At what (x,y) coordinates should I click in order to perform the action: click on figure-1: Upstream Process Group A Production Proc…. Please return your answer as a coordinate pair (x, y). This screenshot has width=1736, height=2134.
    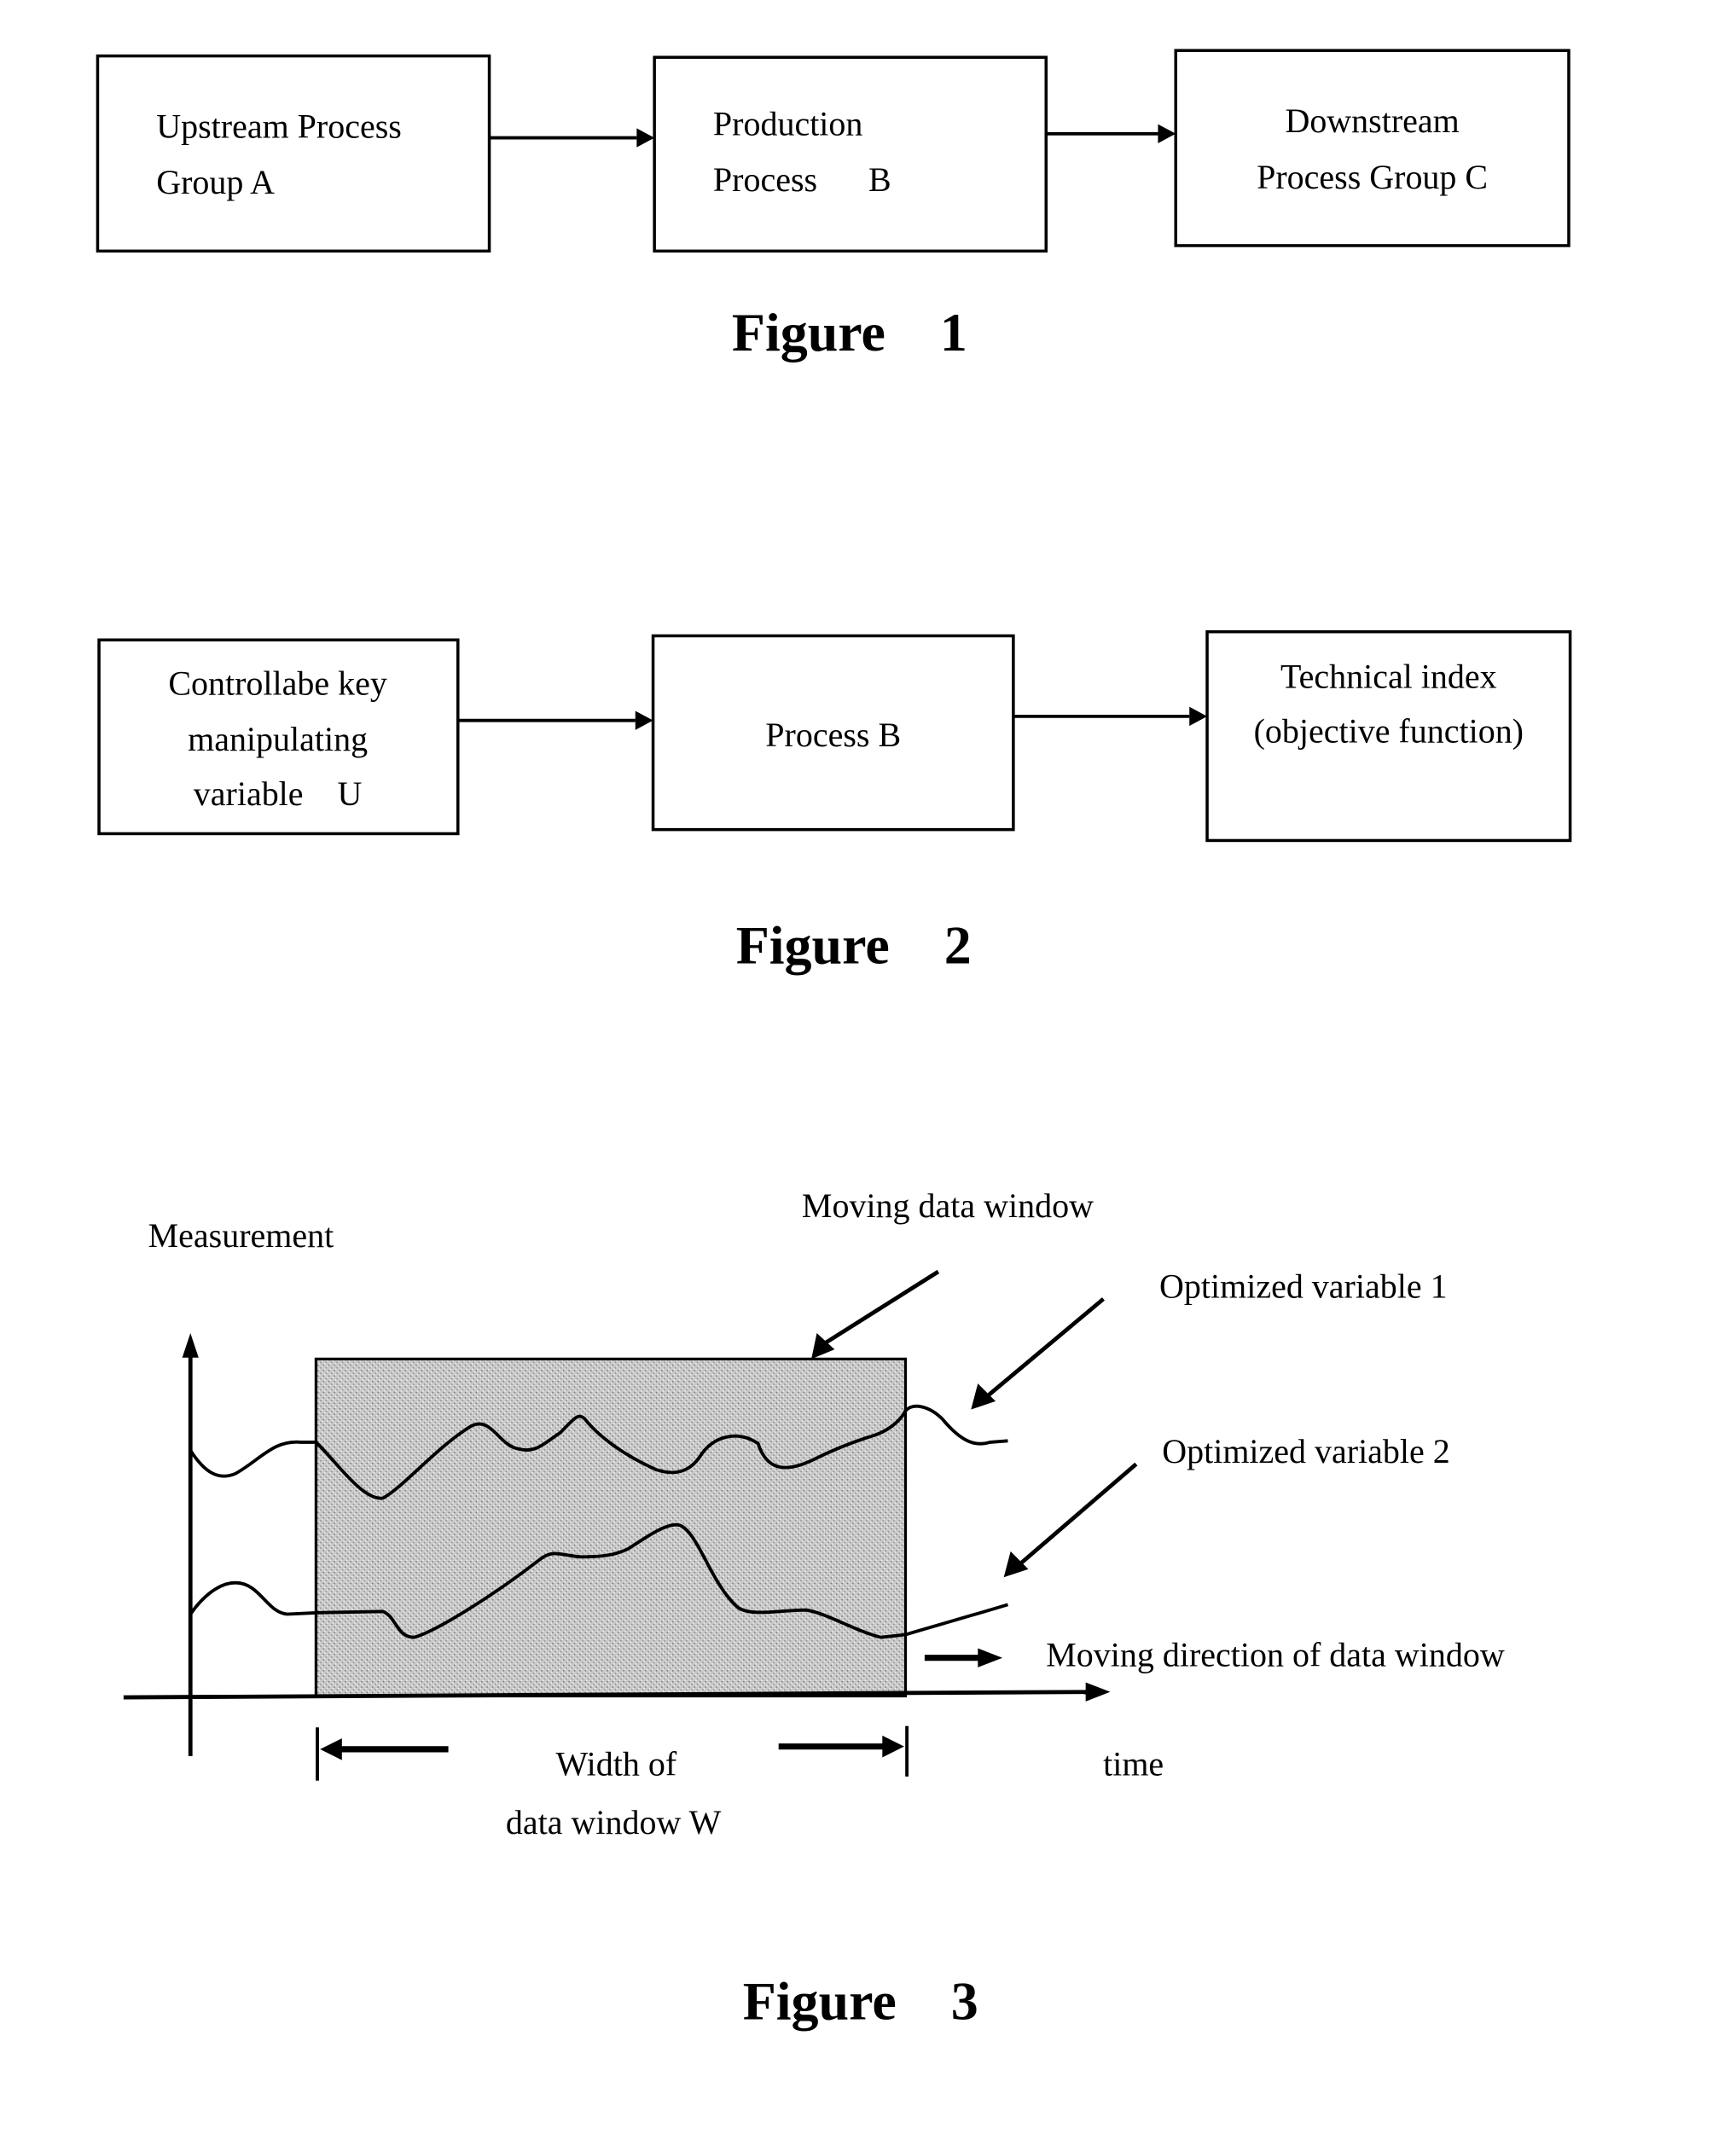
    Looking at the image, I should click on (833, 205).